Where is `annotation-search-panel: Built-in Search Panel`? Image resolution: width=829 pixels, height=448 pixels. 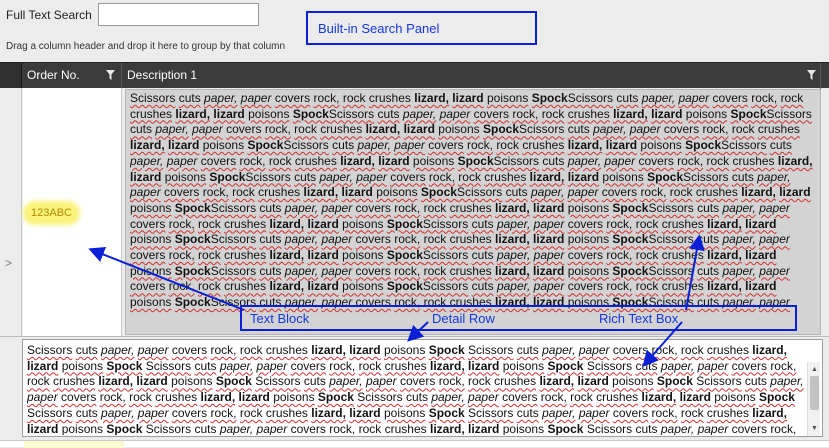
annotation-search-panel: Built-in Search Panel is located at coordinates (421, 28).